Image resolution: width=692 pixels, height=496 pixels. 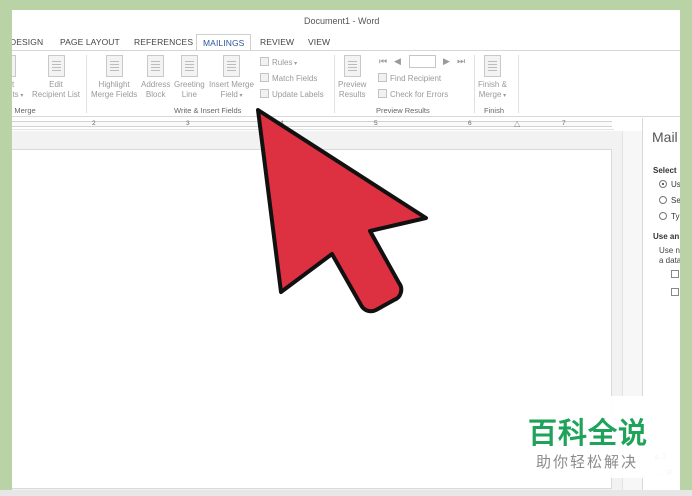 I want to click on preview-line2: Results, so click(x=352, y=94).